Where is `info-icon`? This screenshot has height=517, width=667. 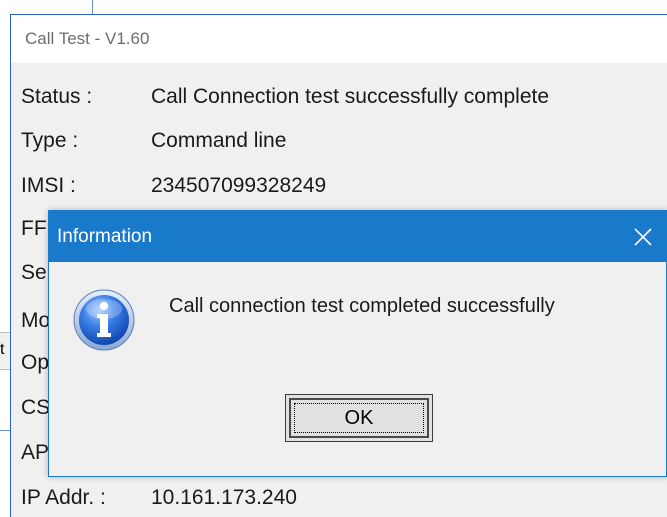 info-icon is located at coordinates (104, 320).